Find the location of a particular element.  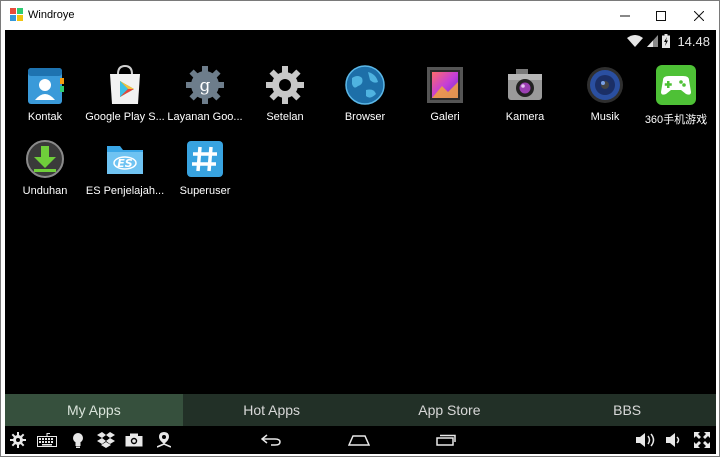

settings-icon is located at coordinates (285, 85).